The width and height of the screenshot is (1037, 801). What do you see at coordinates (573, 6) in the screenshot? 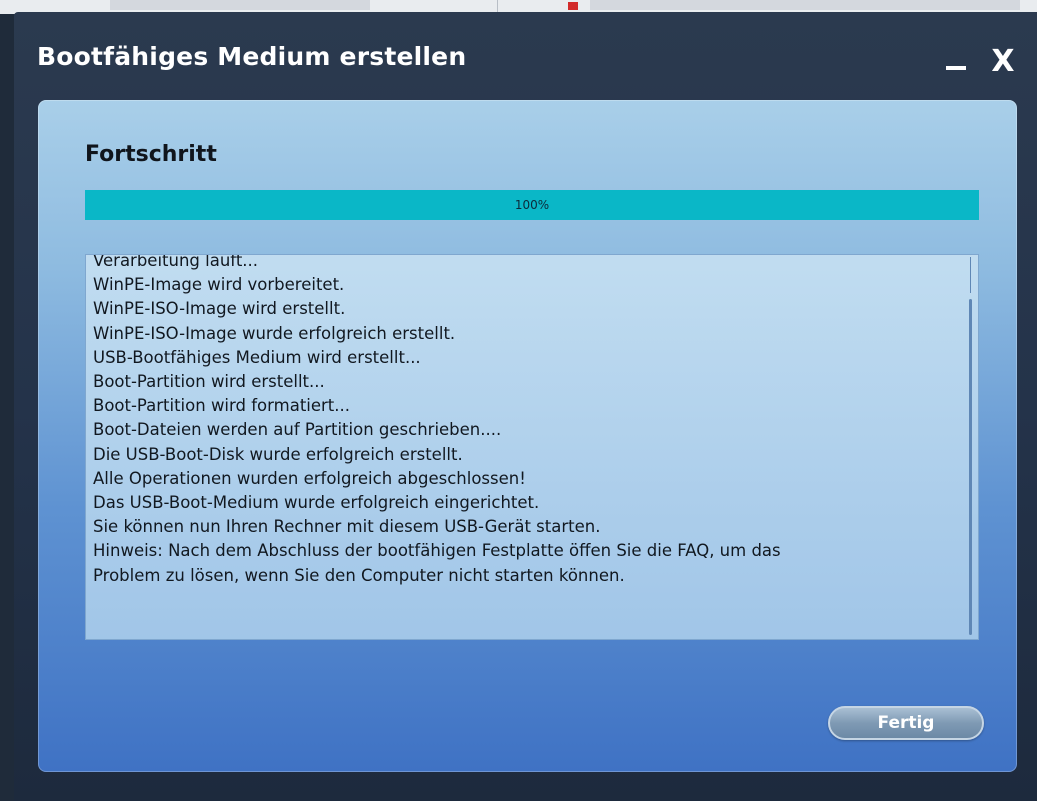
I see `background-red-icon` at bounding box center [573, 6].